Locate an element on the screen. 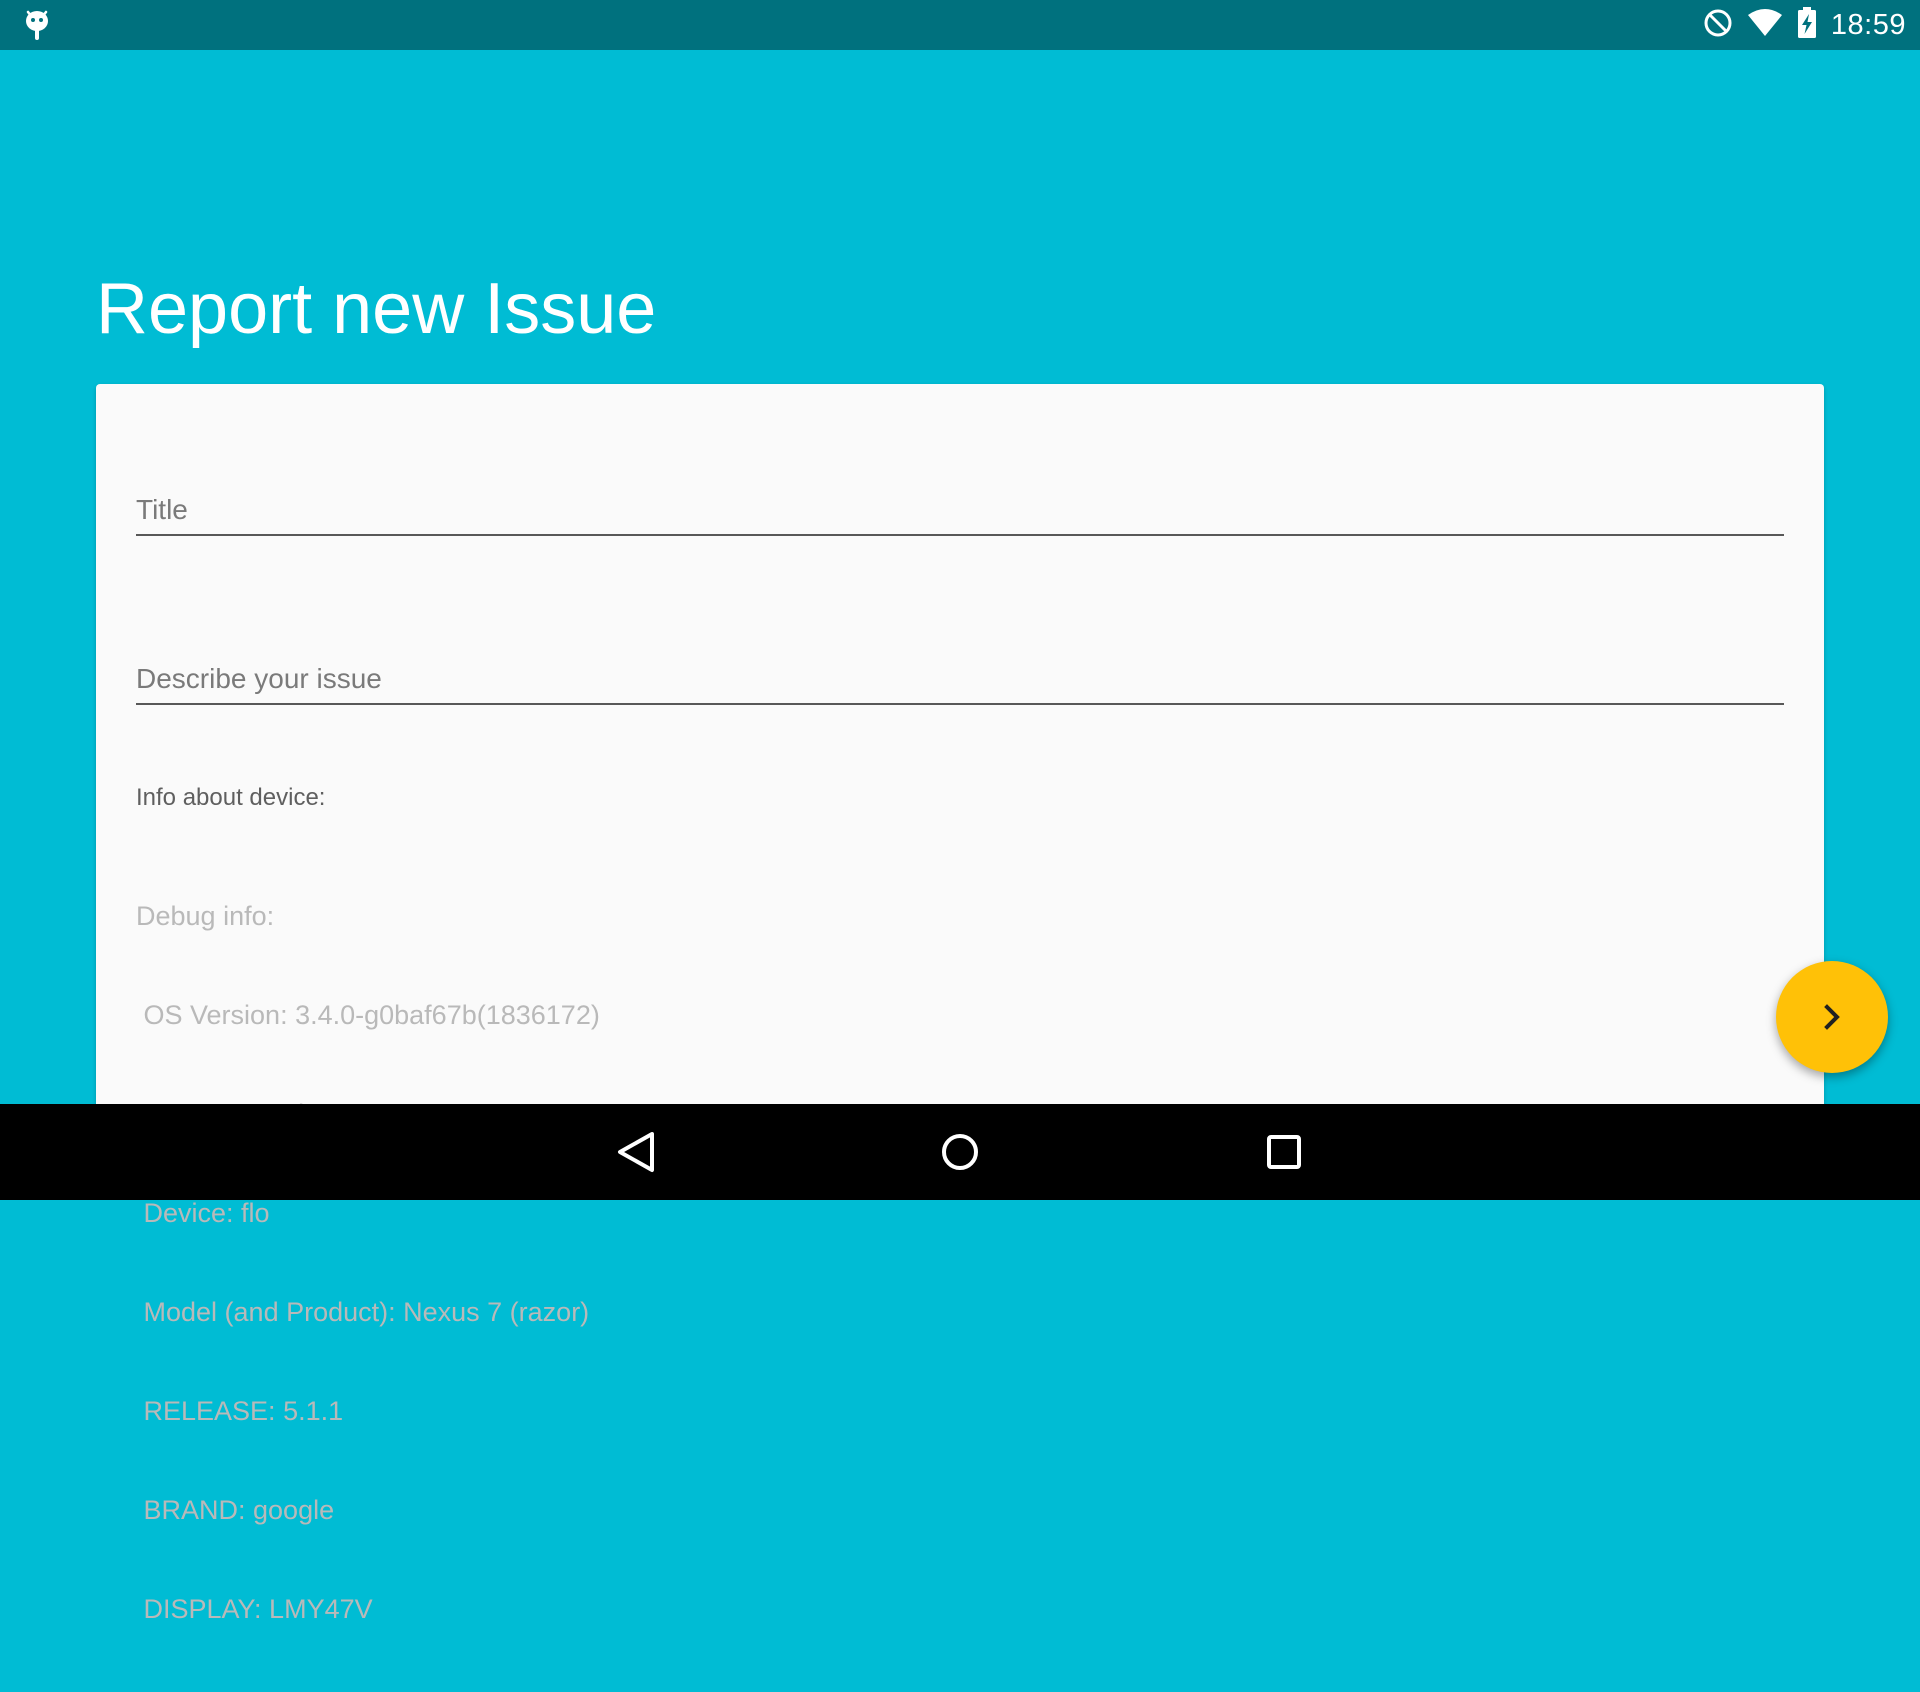  recents-icon is located at coordinates (1284, 1161).